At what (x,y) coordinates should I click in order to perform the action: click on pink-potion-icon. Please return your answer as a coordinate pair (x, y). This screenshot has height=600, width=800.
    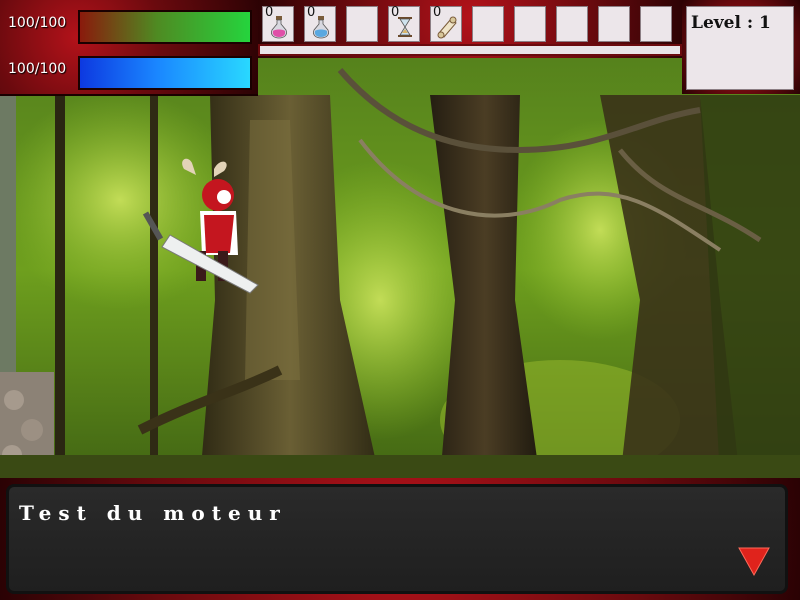
    Looking at the image, I should click on (279, 27).